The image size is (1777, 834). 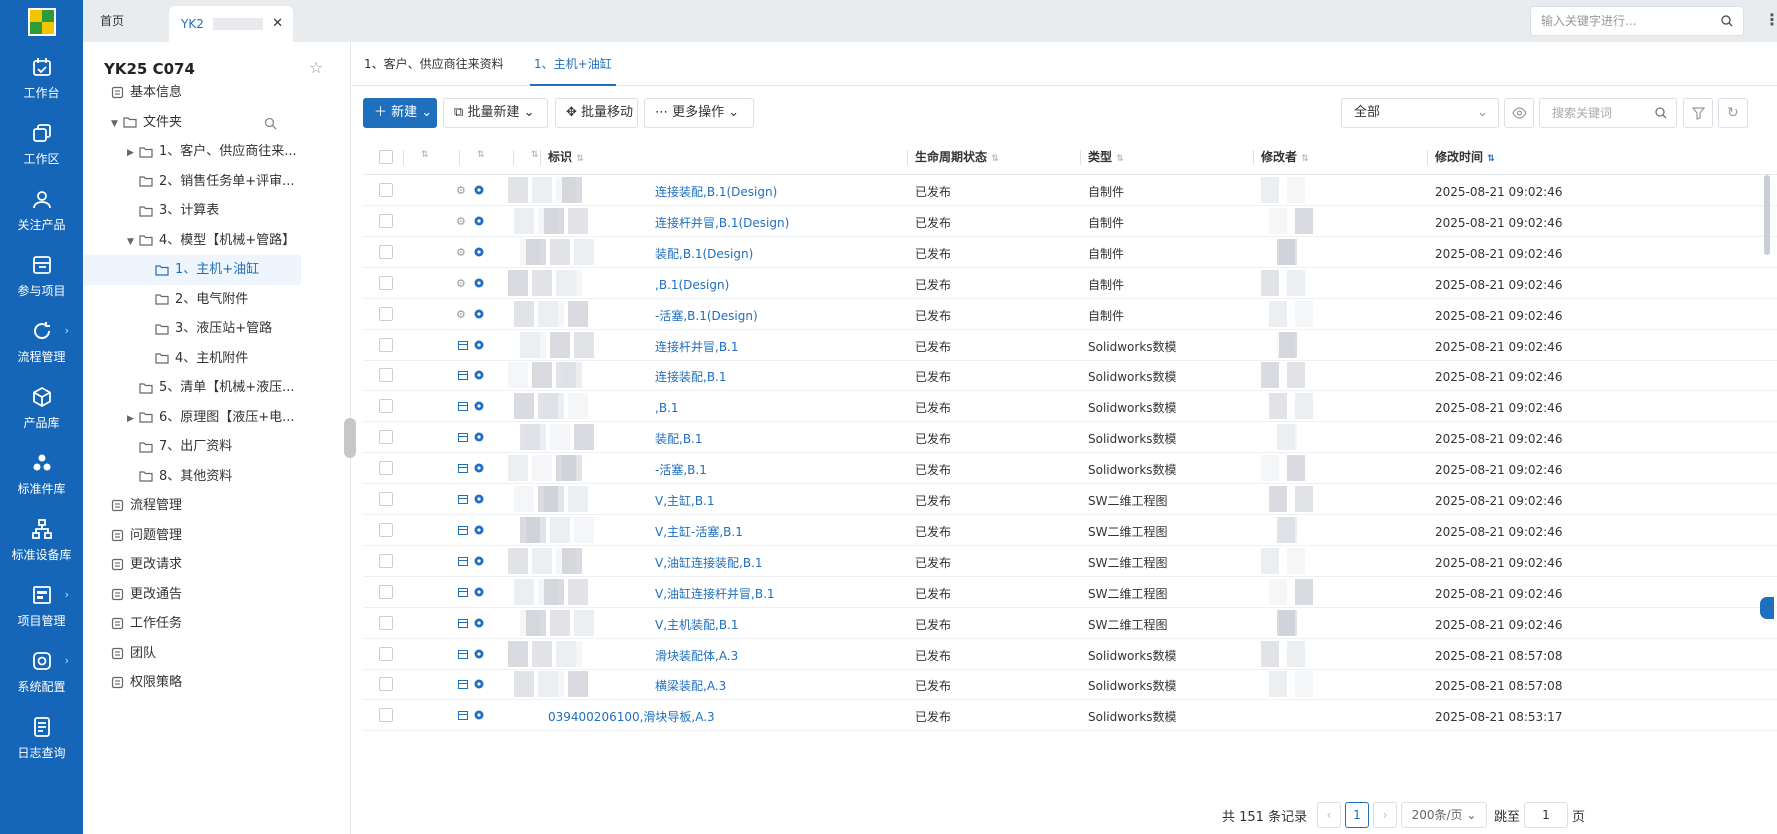 I want to click on column-header: 生命周期状态 ⇅, so click(x=957, y=157).